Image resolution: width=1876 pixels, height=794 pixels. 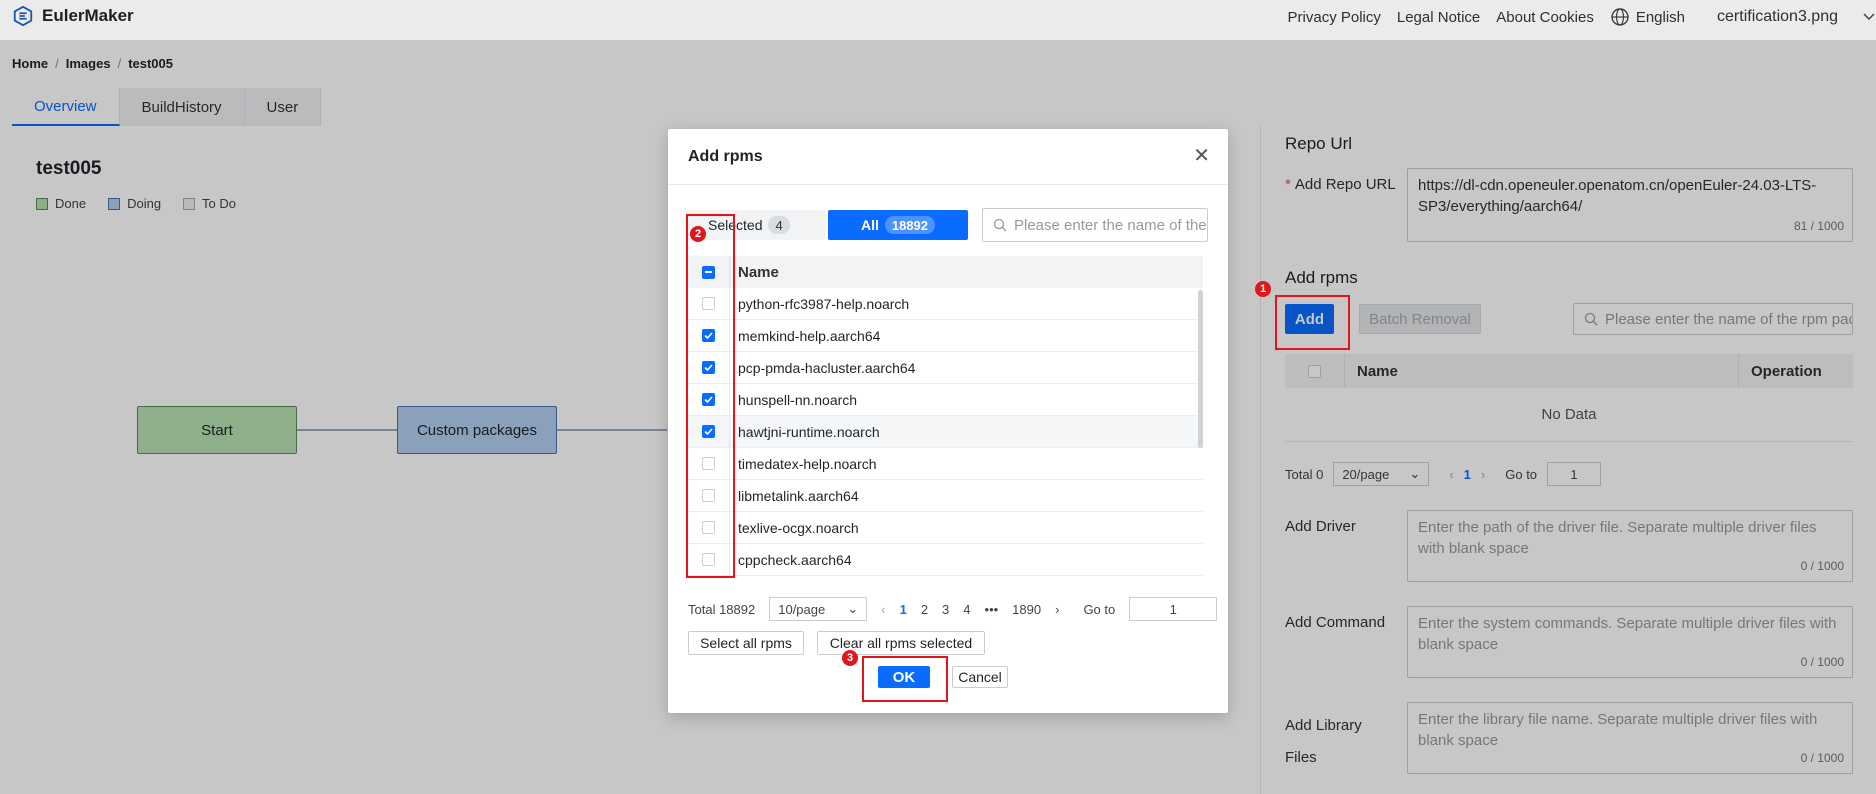 I want to click on page-3: 3, so click(x=945, y=609).